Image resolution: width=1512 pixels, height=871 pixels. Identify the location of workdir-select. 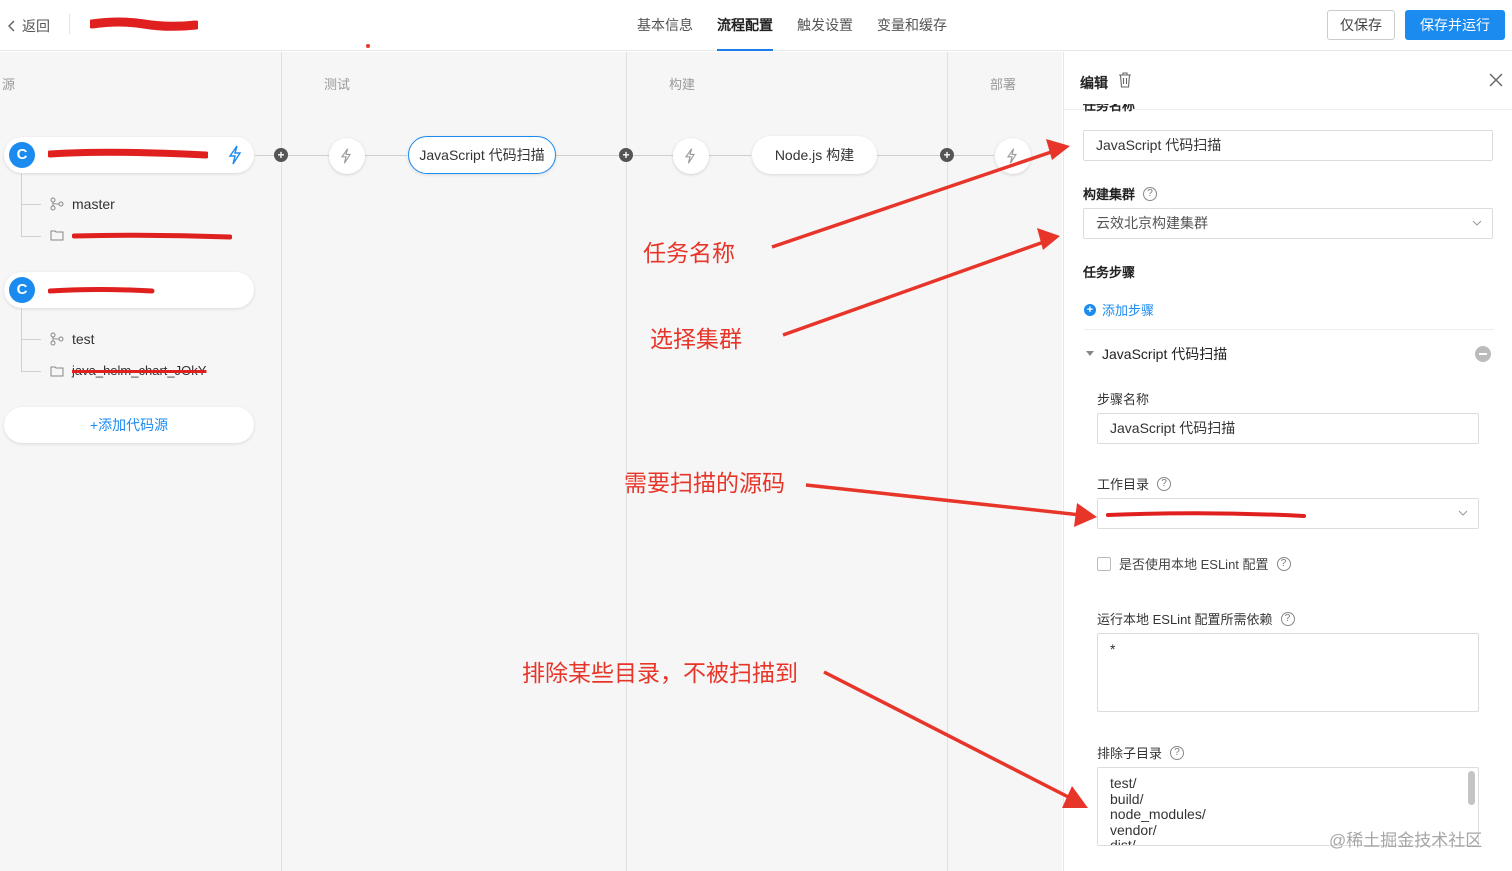
(1288, 513).